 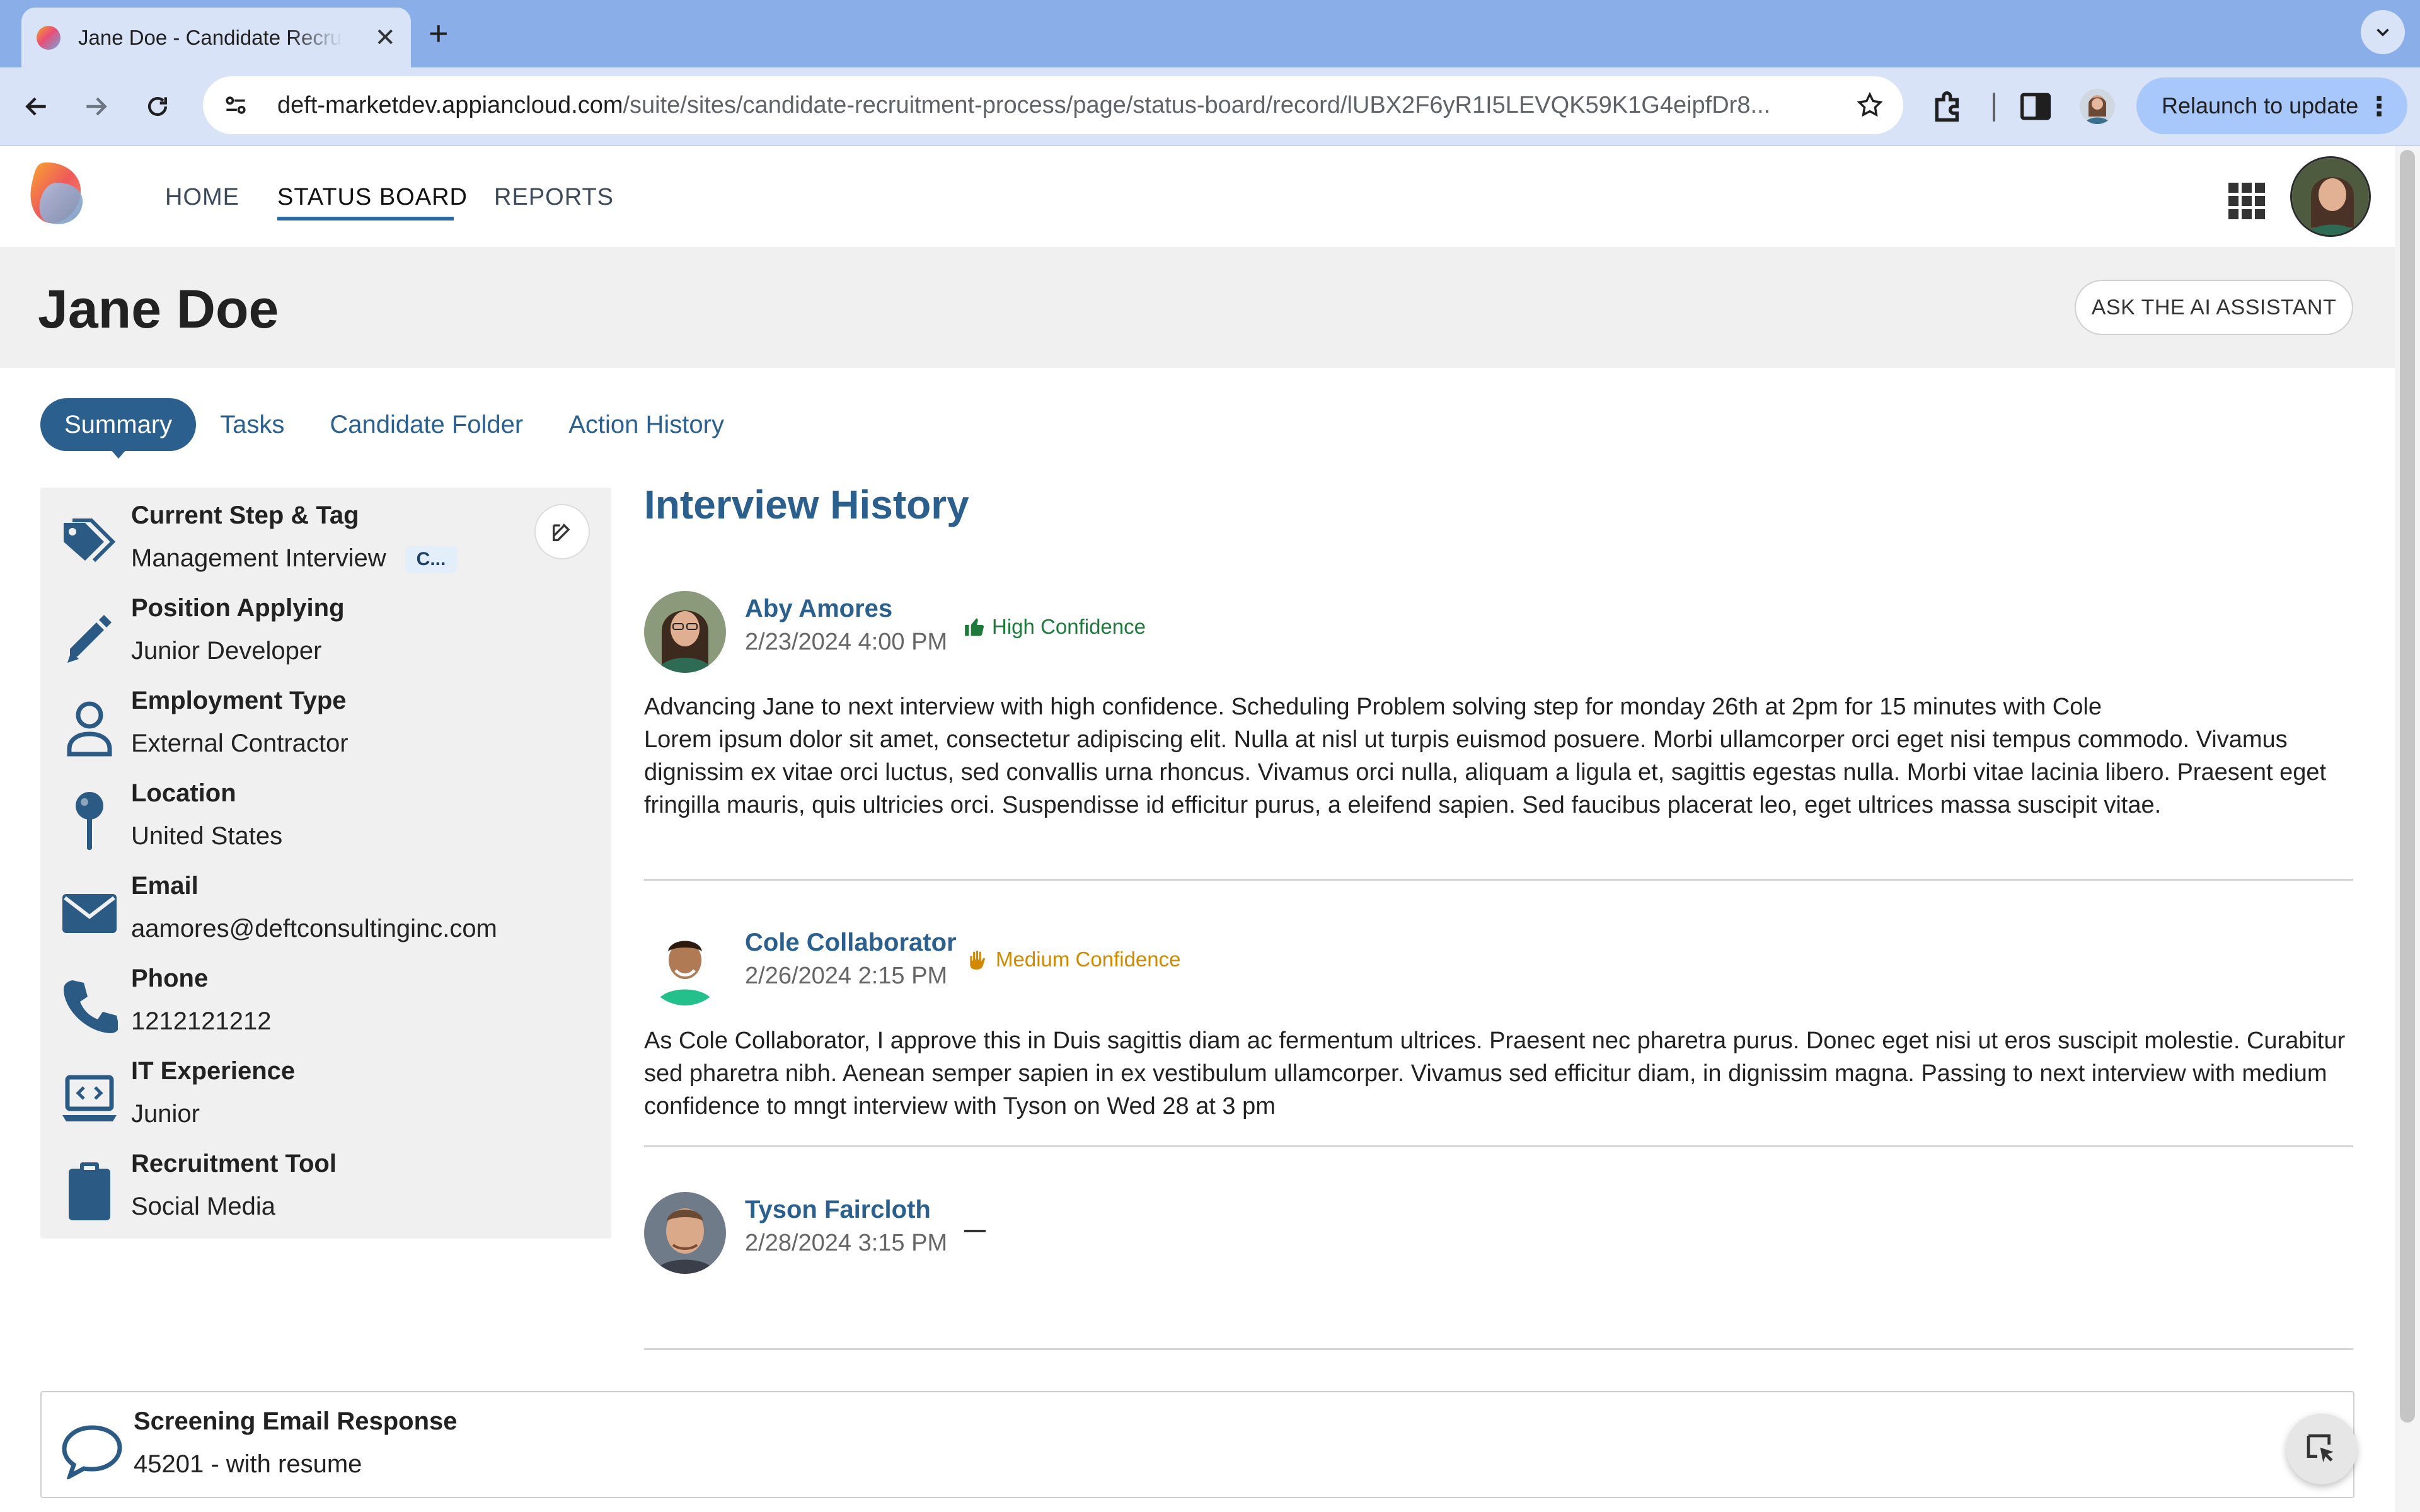 I want to click on info-label: Recruitment Tool, so click(x=234, y=1163).